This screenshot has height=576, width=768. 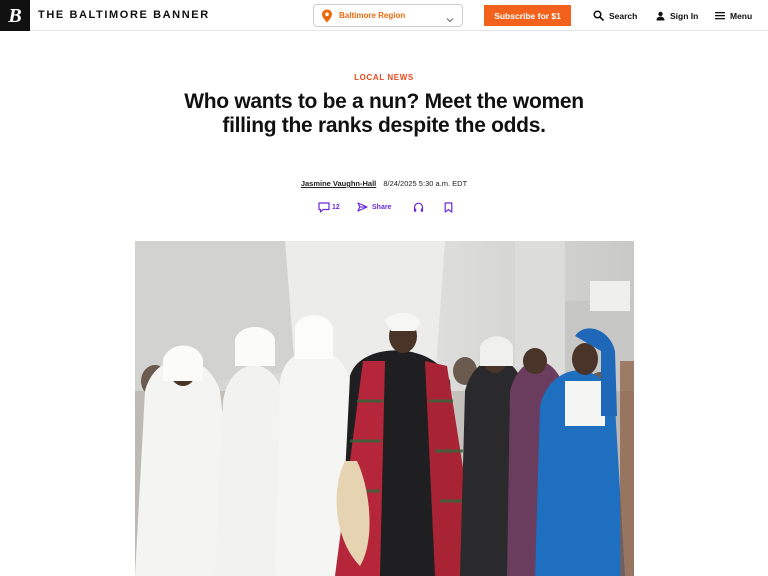 I want to click on location-pin-icon, so click(x=327, y=16).